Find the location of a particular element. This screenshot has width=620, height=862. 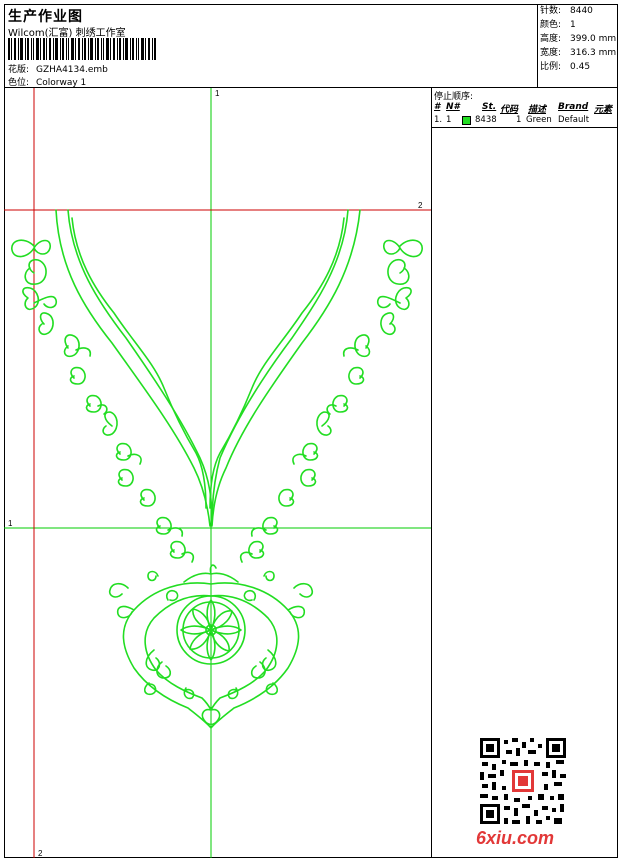

width-value: 316.3 mm is located at coordinates (593, 53).